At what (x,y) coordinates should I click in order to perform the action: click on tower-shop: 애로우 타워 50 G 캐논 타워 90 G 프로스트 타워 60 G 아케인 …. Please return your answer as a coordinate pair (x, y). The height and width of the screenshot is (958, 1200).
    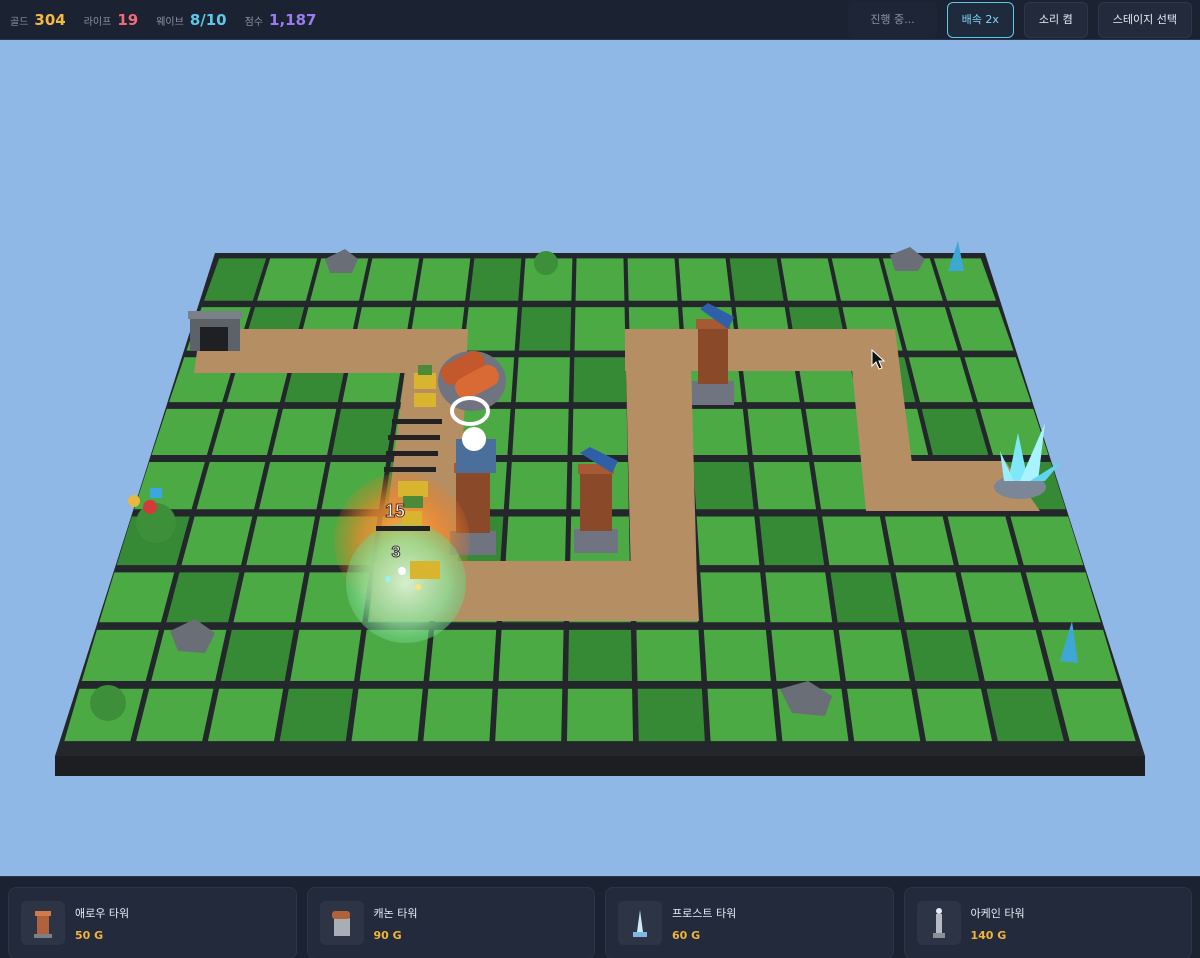
    Looking at the image, I should click on (600, 917).